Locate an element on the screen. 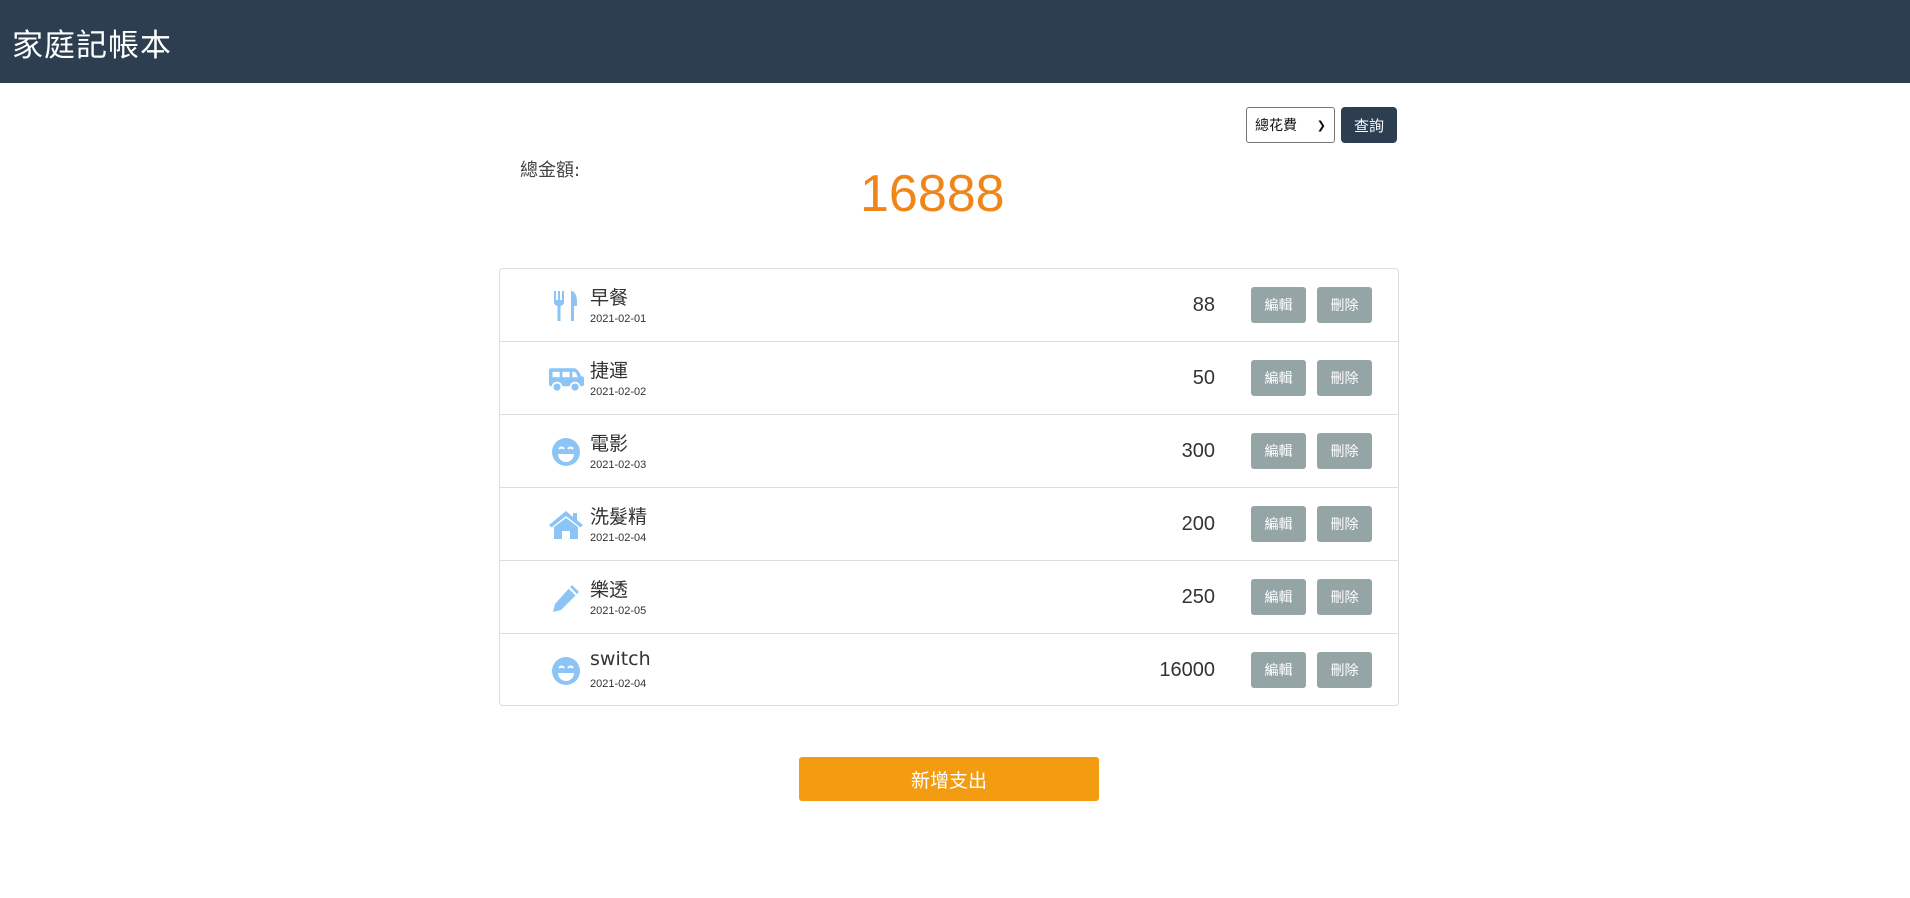  expense-date: 2021-02-02 is located at coordinates (618, 392).